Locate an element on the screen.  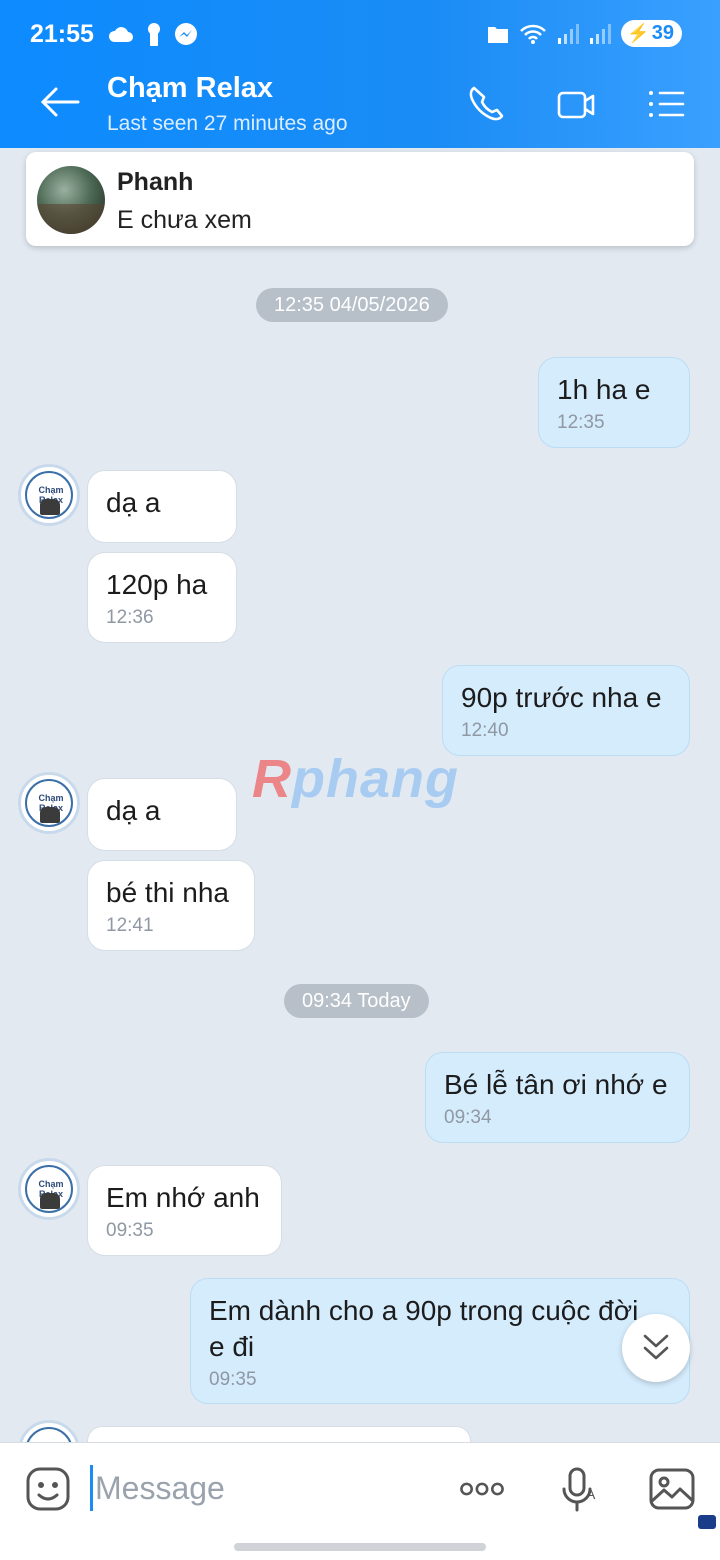
pinned-text: E chưa xem is located at coordinates (184, 220).